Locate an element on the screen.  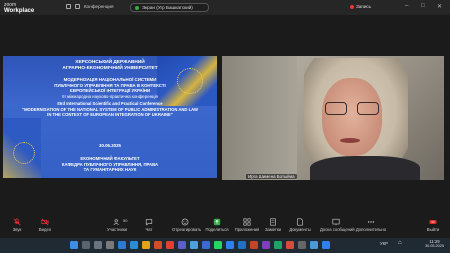
share-label: Экран (Угр Башкатский) is located at coordinates (167, 7).